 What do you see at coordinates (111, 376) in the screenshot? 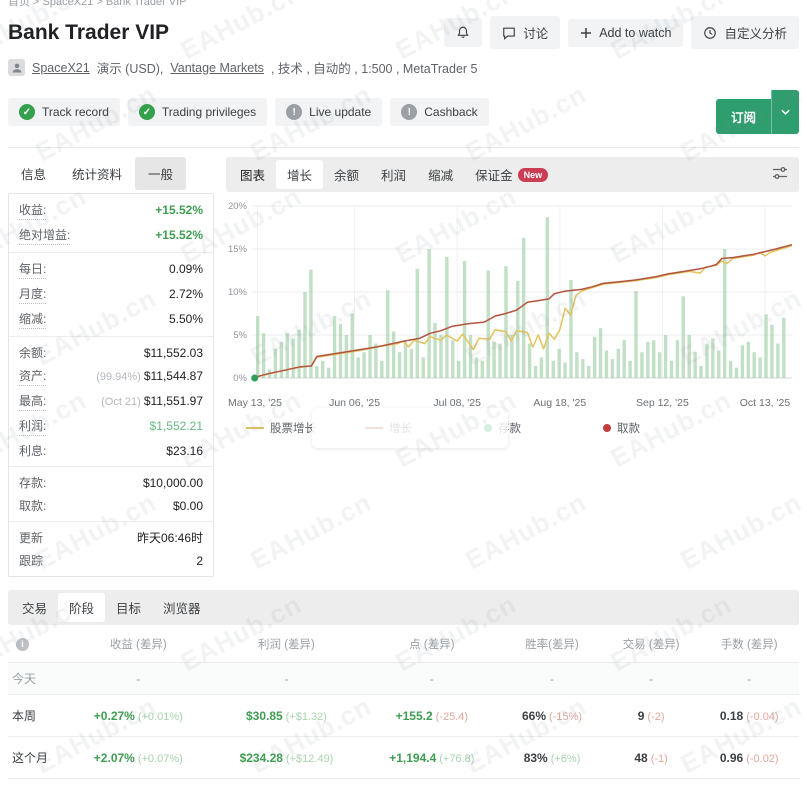
I see `stat-row-equity: 资产: (99.94%) $11,544.87` at bounding box center [111, 376].